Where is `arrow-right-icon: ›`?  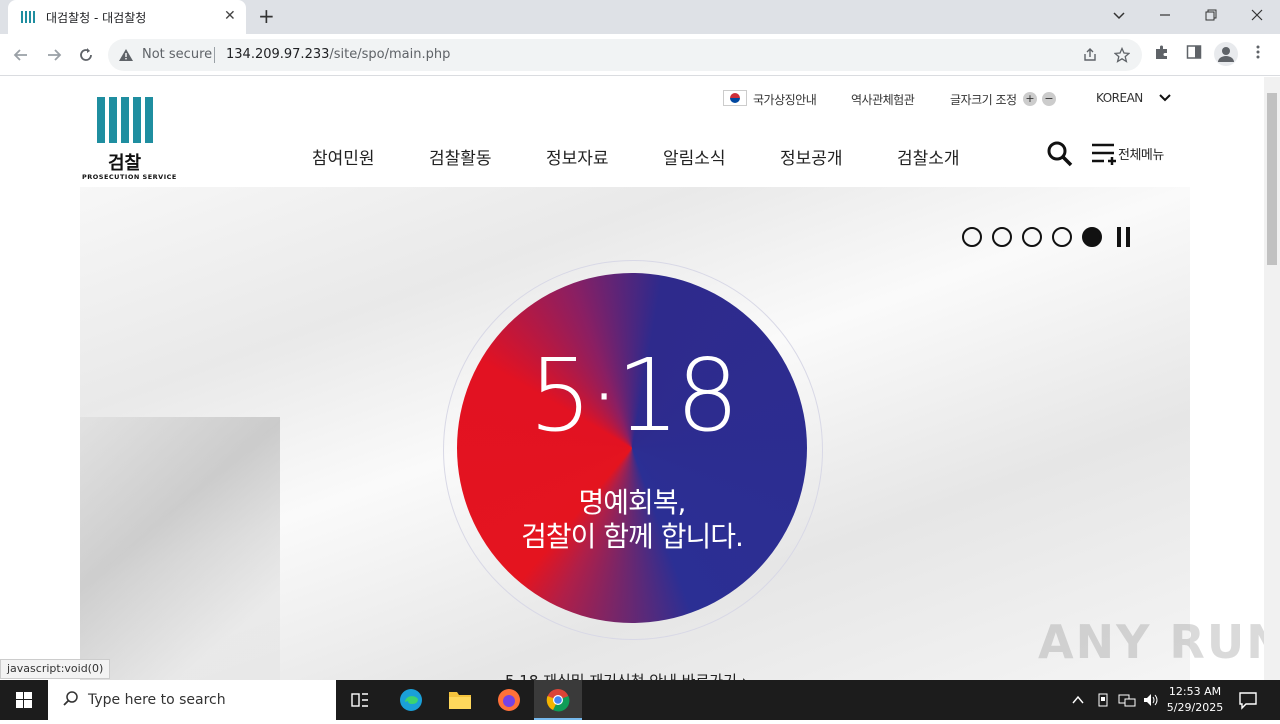 arrow-right-icon: › is located at coordinates (745, 676).